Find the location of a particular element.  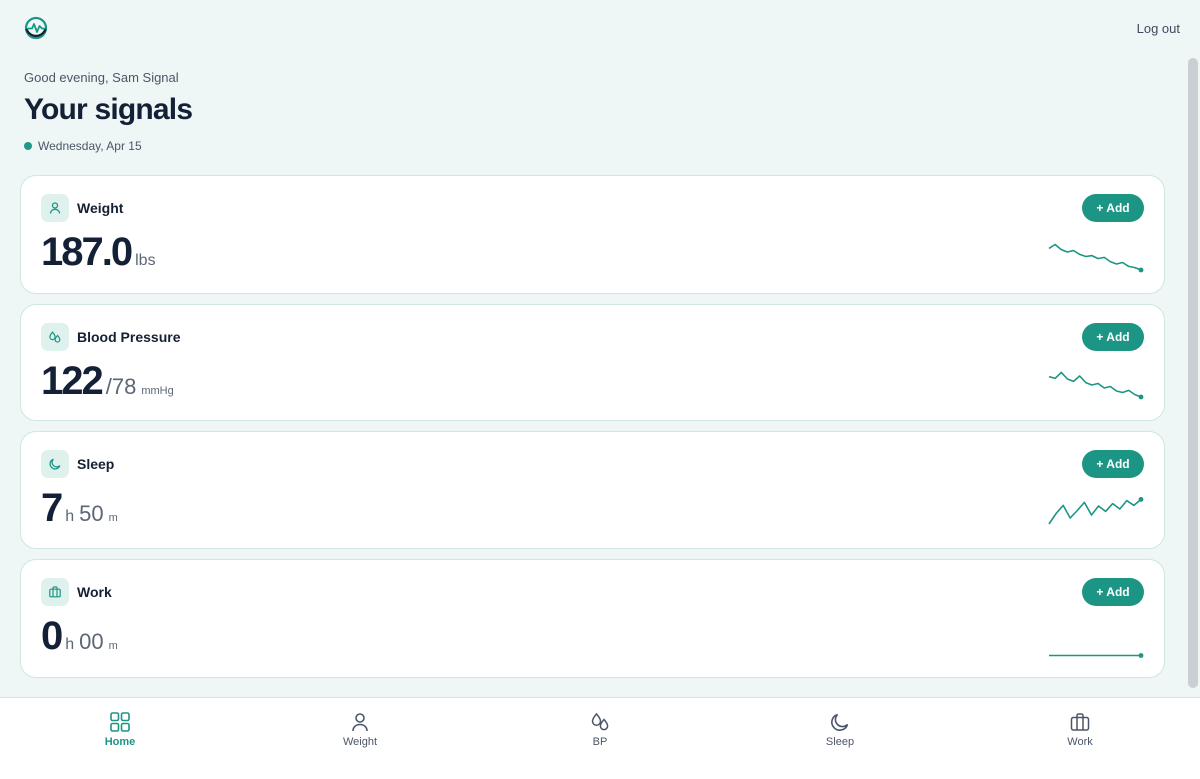

bottom-nav: Home Weight BP Sleep Work is located at coordinates (600, 738).